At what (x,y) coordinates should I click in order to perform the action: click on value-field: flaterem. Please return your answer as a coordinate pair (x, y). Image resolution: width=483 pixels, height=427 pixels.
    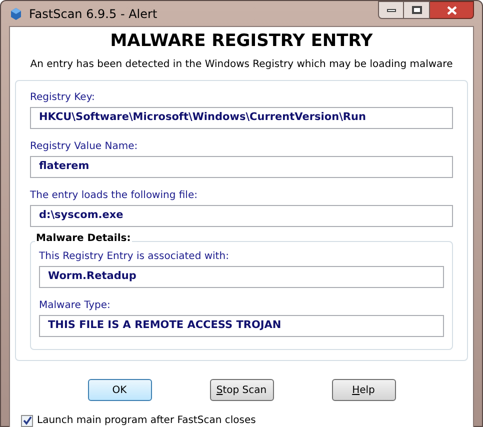
    Looking at the image, I should click on (241, 167).